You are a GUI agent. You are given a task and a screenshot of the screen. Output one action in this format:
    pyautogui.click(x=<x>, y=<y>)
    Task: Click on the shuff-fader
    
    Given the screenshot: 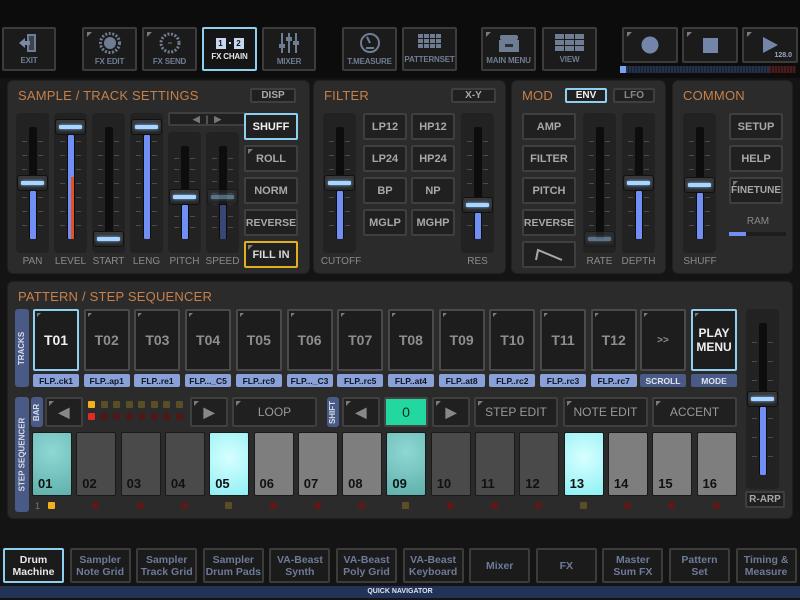 What is the action you would take?
    pyautogui.click(x=699, y=183)
    